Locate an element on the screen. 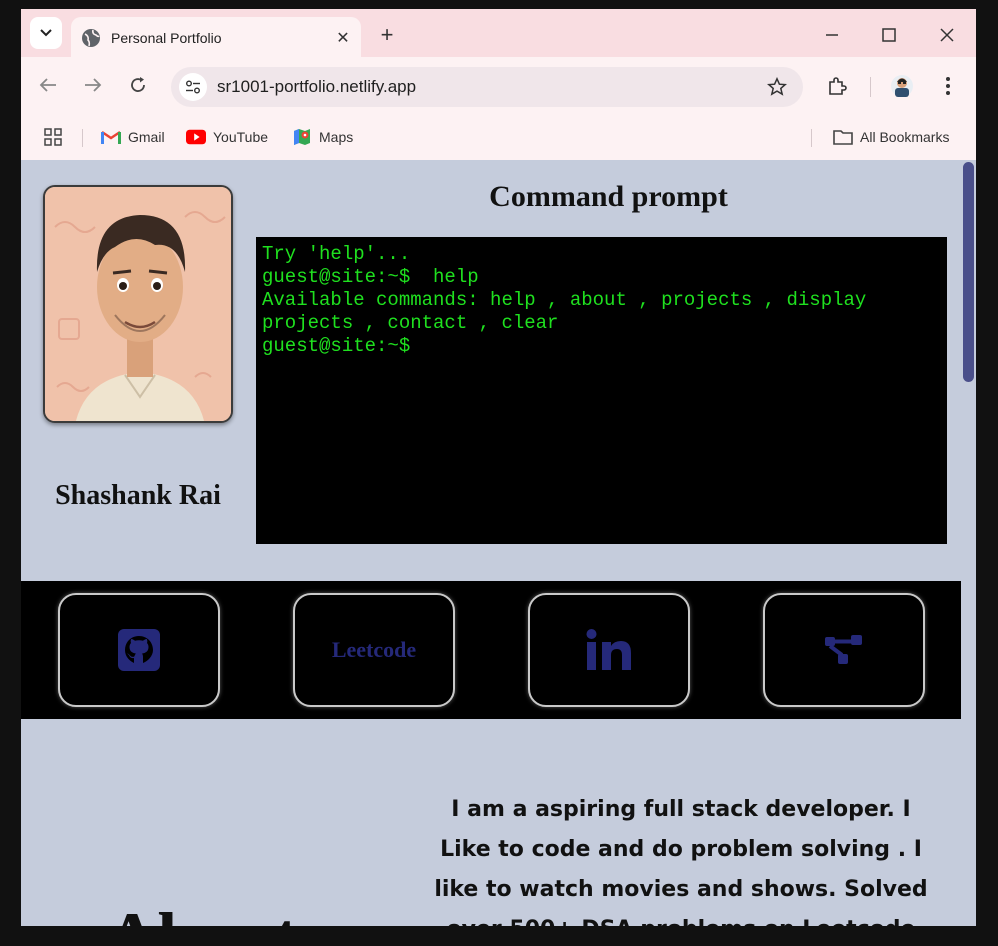 Image resolution: width=998 pixels, height=946 pixels. about-heading: About is located at coordinates (202, 912).